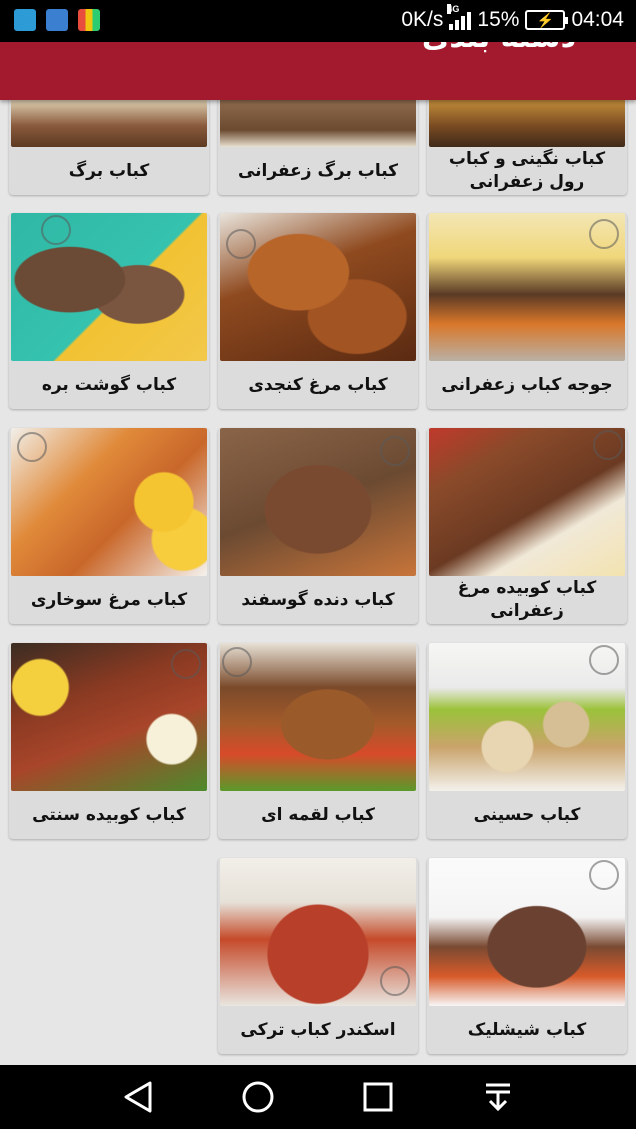 This screenshot has width=636, height=1129. Describe the element at coordinates (597, 19) in the screenshot. I see `clock: 04:04` at that location.